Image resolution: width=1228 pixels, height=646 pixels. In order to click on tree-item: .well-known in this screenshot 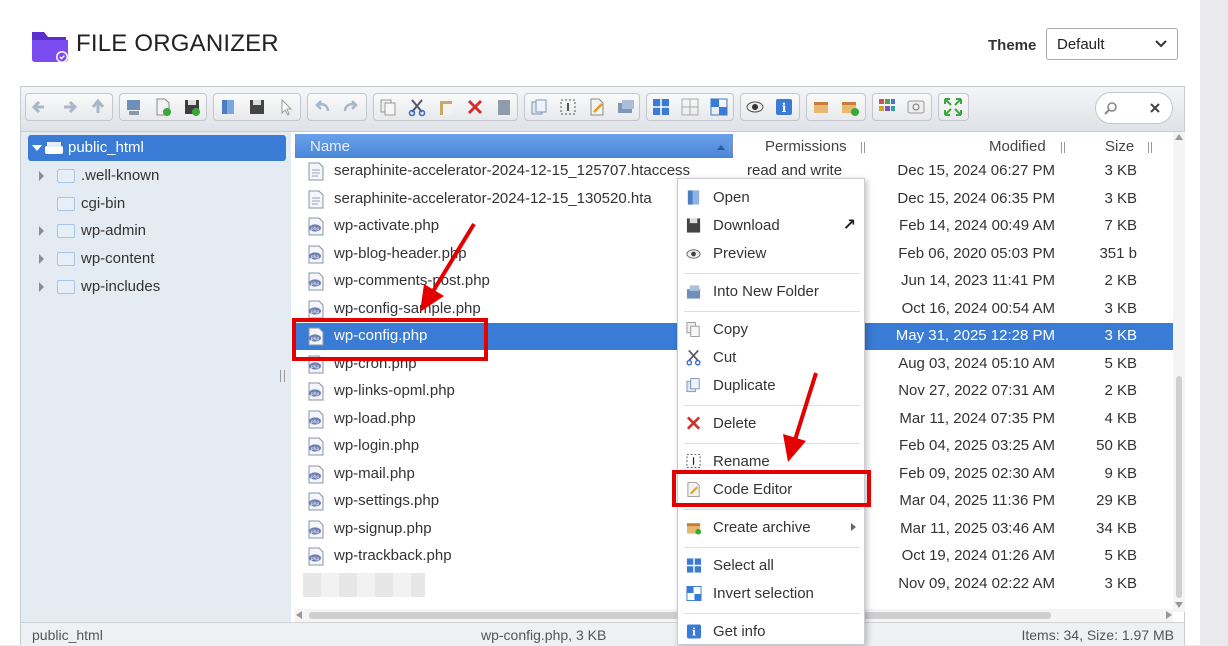, I will do `click(156, 176)`.